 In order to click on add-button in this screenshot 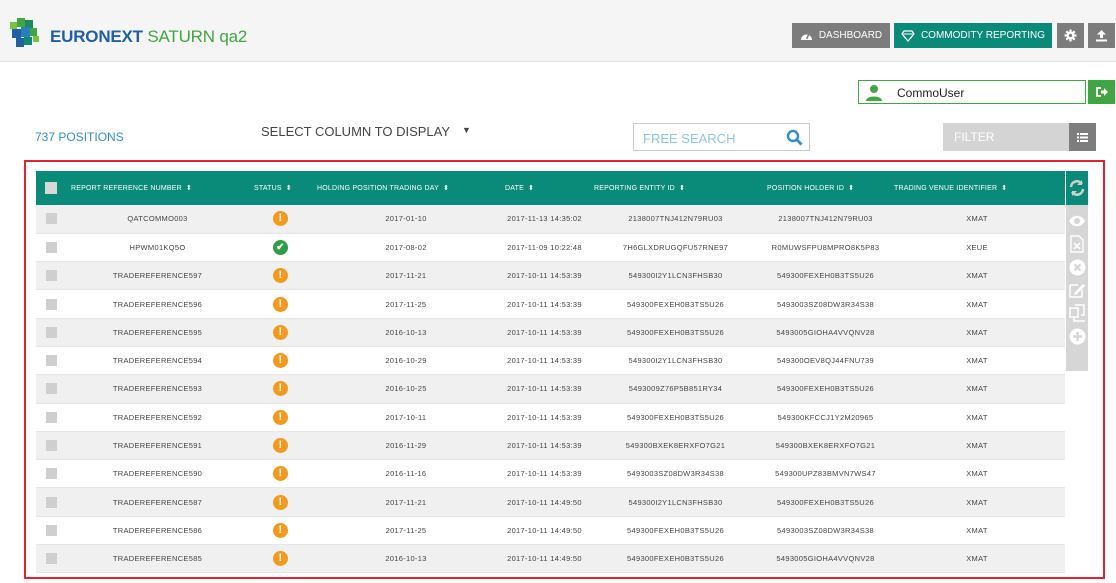, I will do `click(1077, 336)`.